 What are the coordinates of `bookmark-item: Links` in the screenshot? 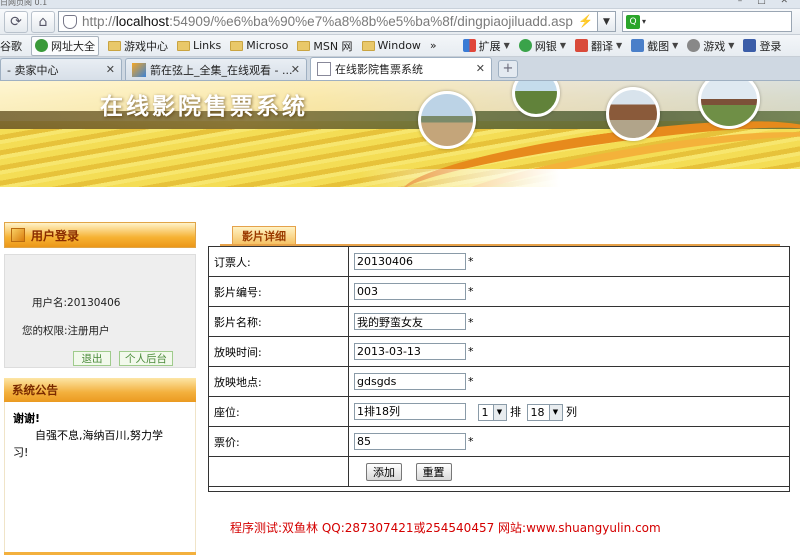 It's located at (199, 45).